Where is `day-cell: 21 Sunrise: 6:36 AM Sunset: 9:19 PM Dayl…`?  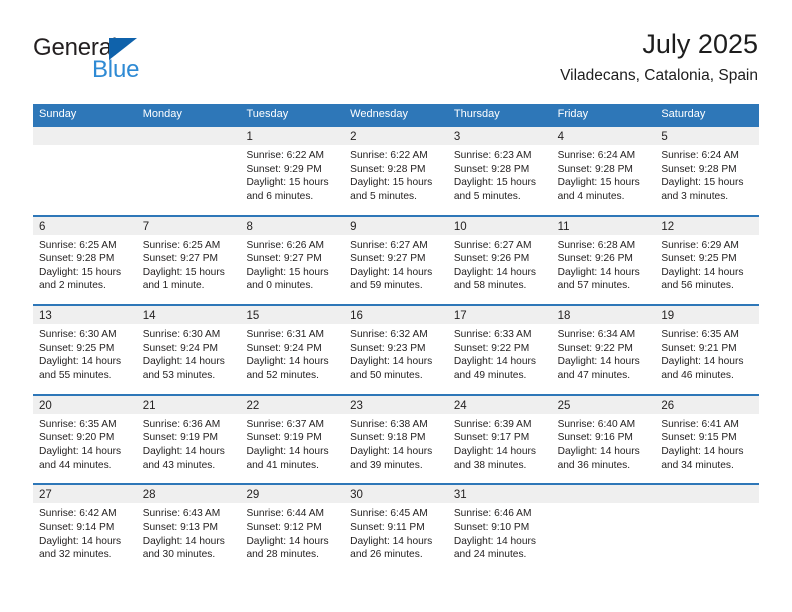 day-cell: 21 Sunrise: 6:36 AM Sunset: 9:19 PM Dayl… is located at coordinates (188, 439).